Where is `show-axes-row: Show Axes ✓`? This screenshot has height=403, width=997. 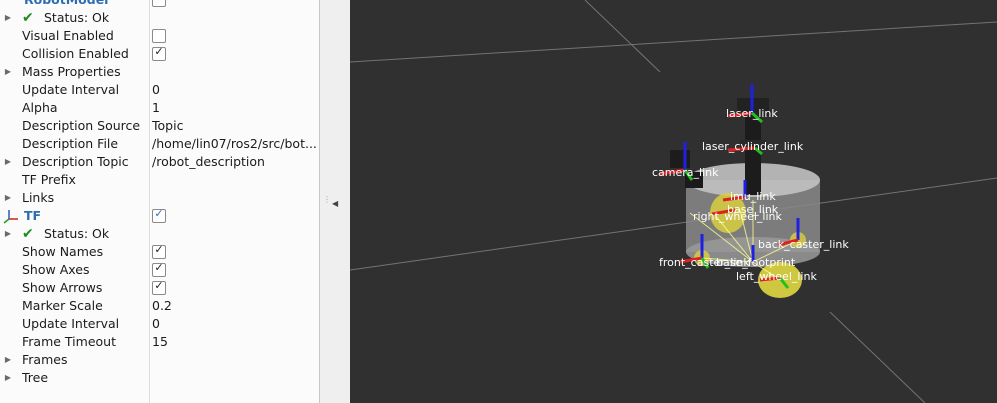
show-axes-row: Show Axes ✓ is located at coordinates (160, 270).